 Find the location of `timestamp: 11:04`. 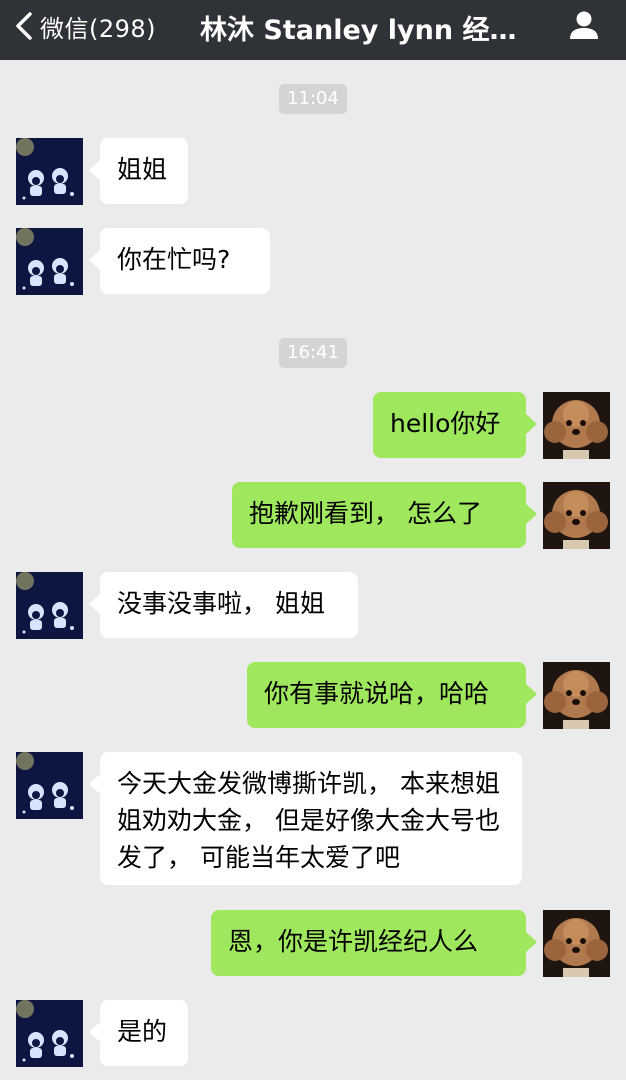

timestamp: 11:04 is located at coordinates (313, 99).